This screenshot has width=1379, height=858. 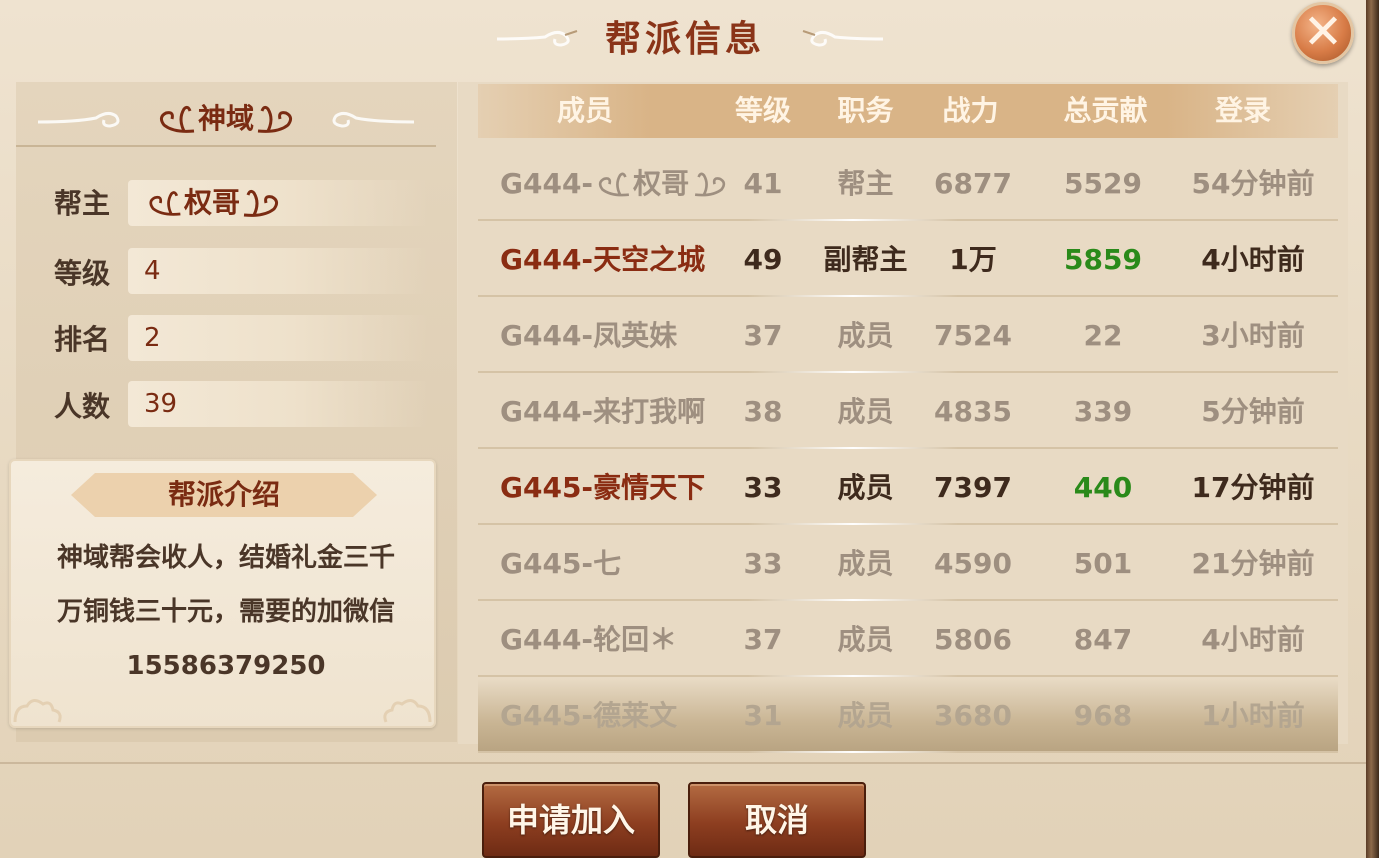 What do you see at coordinates (908, 412) in the screenshot?
I see `table-row: G444-来打我啊 38 成员 4835 339 5分钟前` at bounding box center [908, 412].